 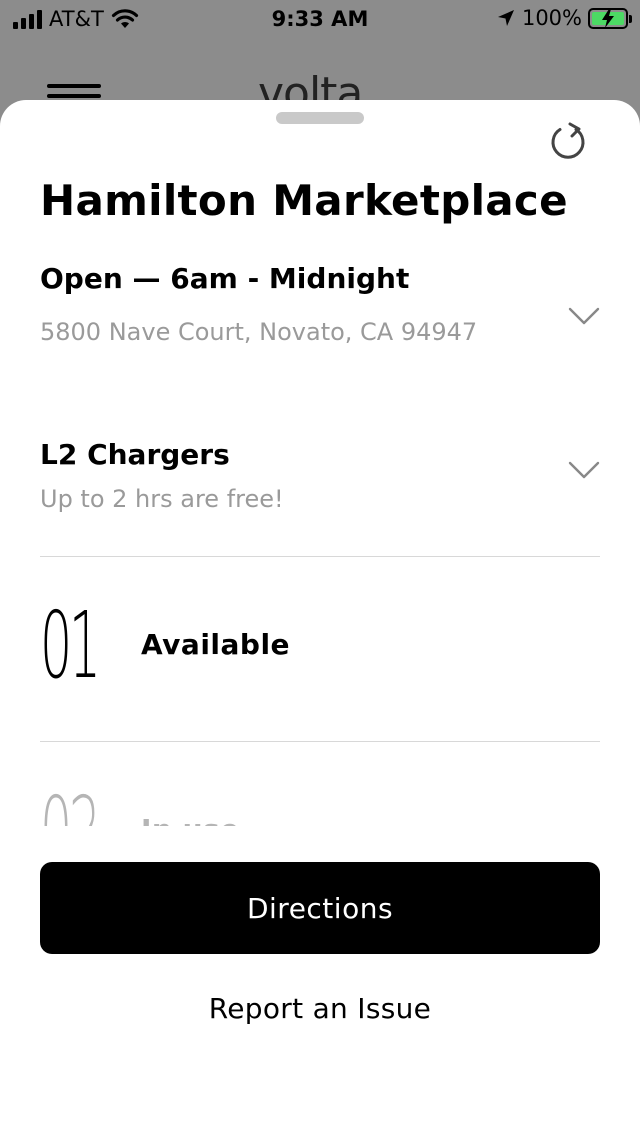 What do you see at coordinates (320, 908) in the screenshot?
I see `directions-button: Directions` at bounding box center [320, 908].